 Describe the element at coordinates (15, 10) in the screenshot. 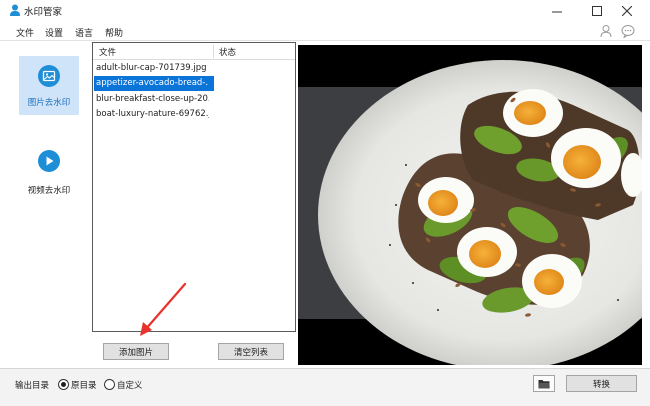

I see `app-logo-icon` at that location.